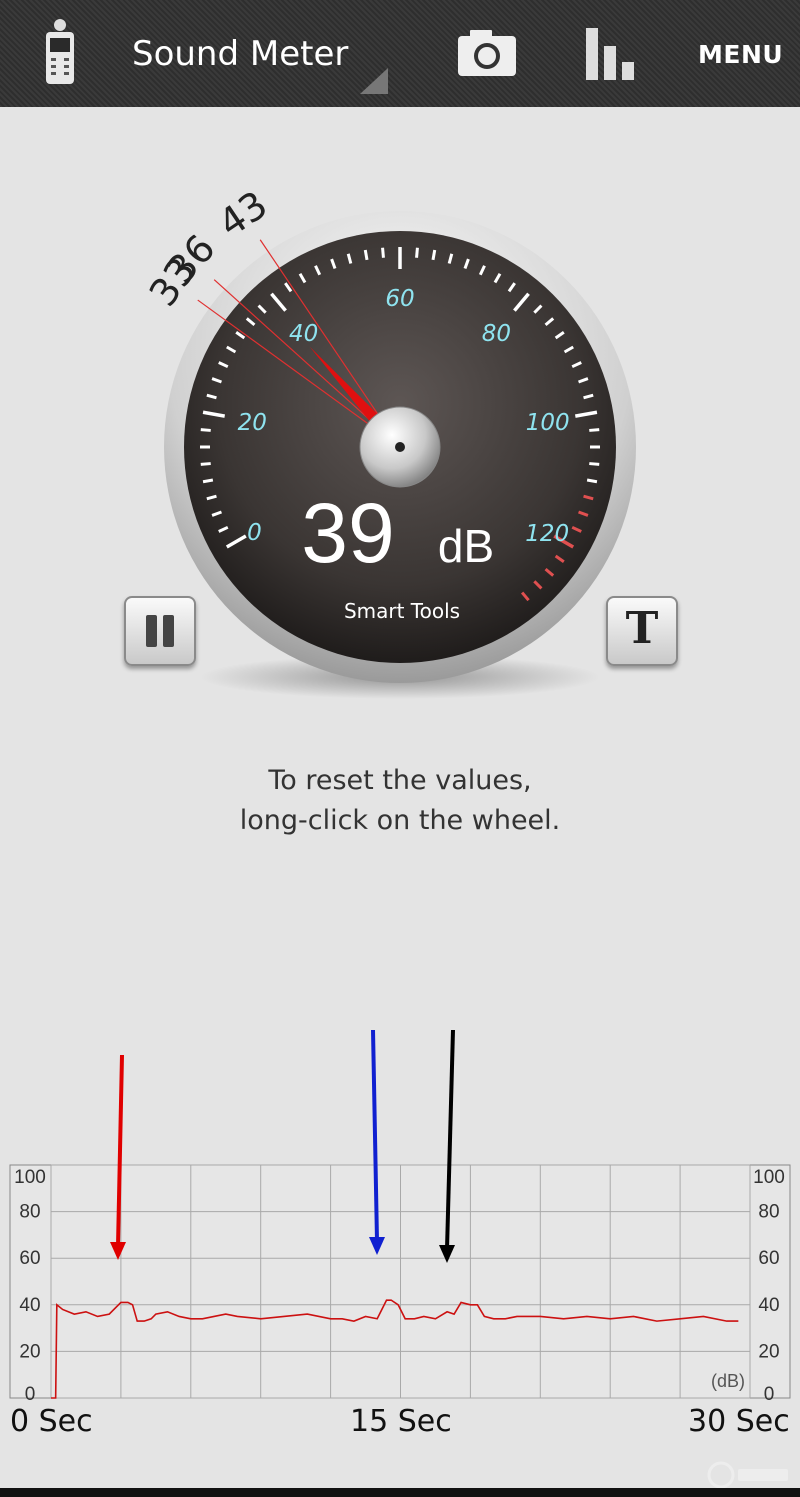 This screenshot has height=1497, width=800. What do you see at coordinates (400, 1492) in the screenshot?
I see `bottom-edge` at bounding box center [400, 1492].